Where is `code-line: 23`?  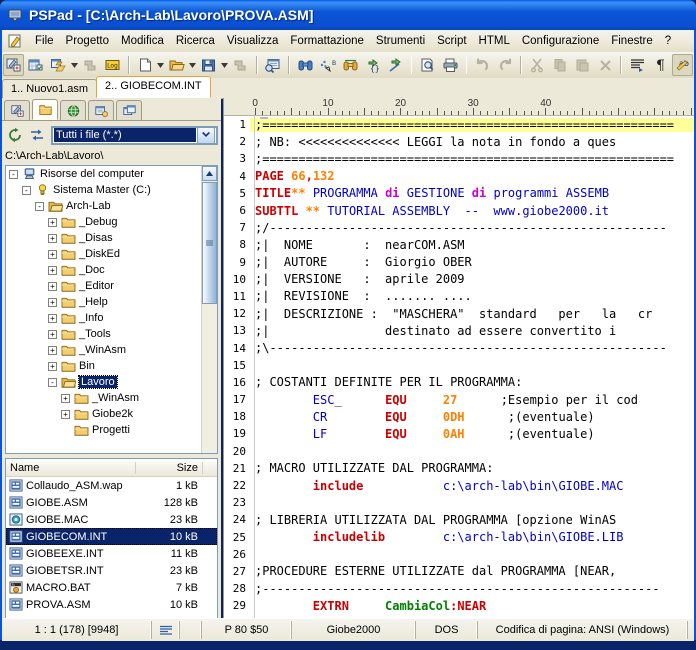
code-line: 23 is located at coordinates (459, 502).